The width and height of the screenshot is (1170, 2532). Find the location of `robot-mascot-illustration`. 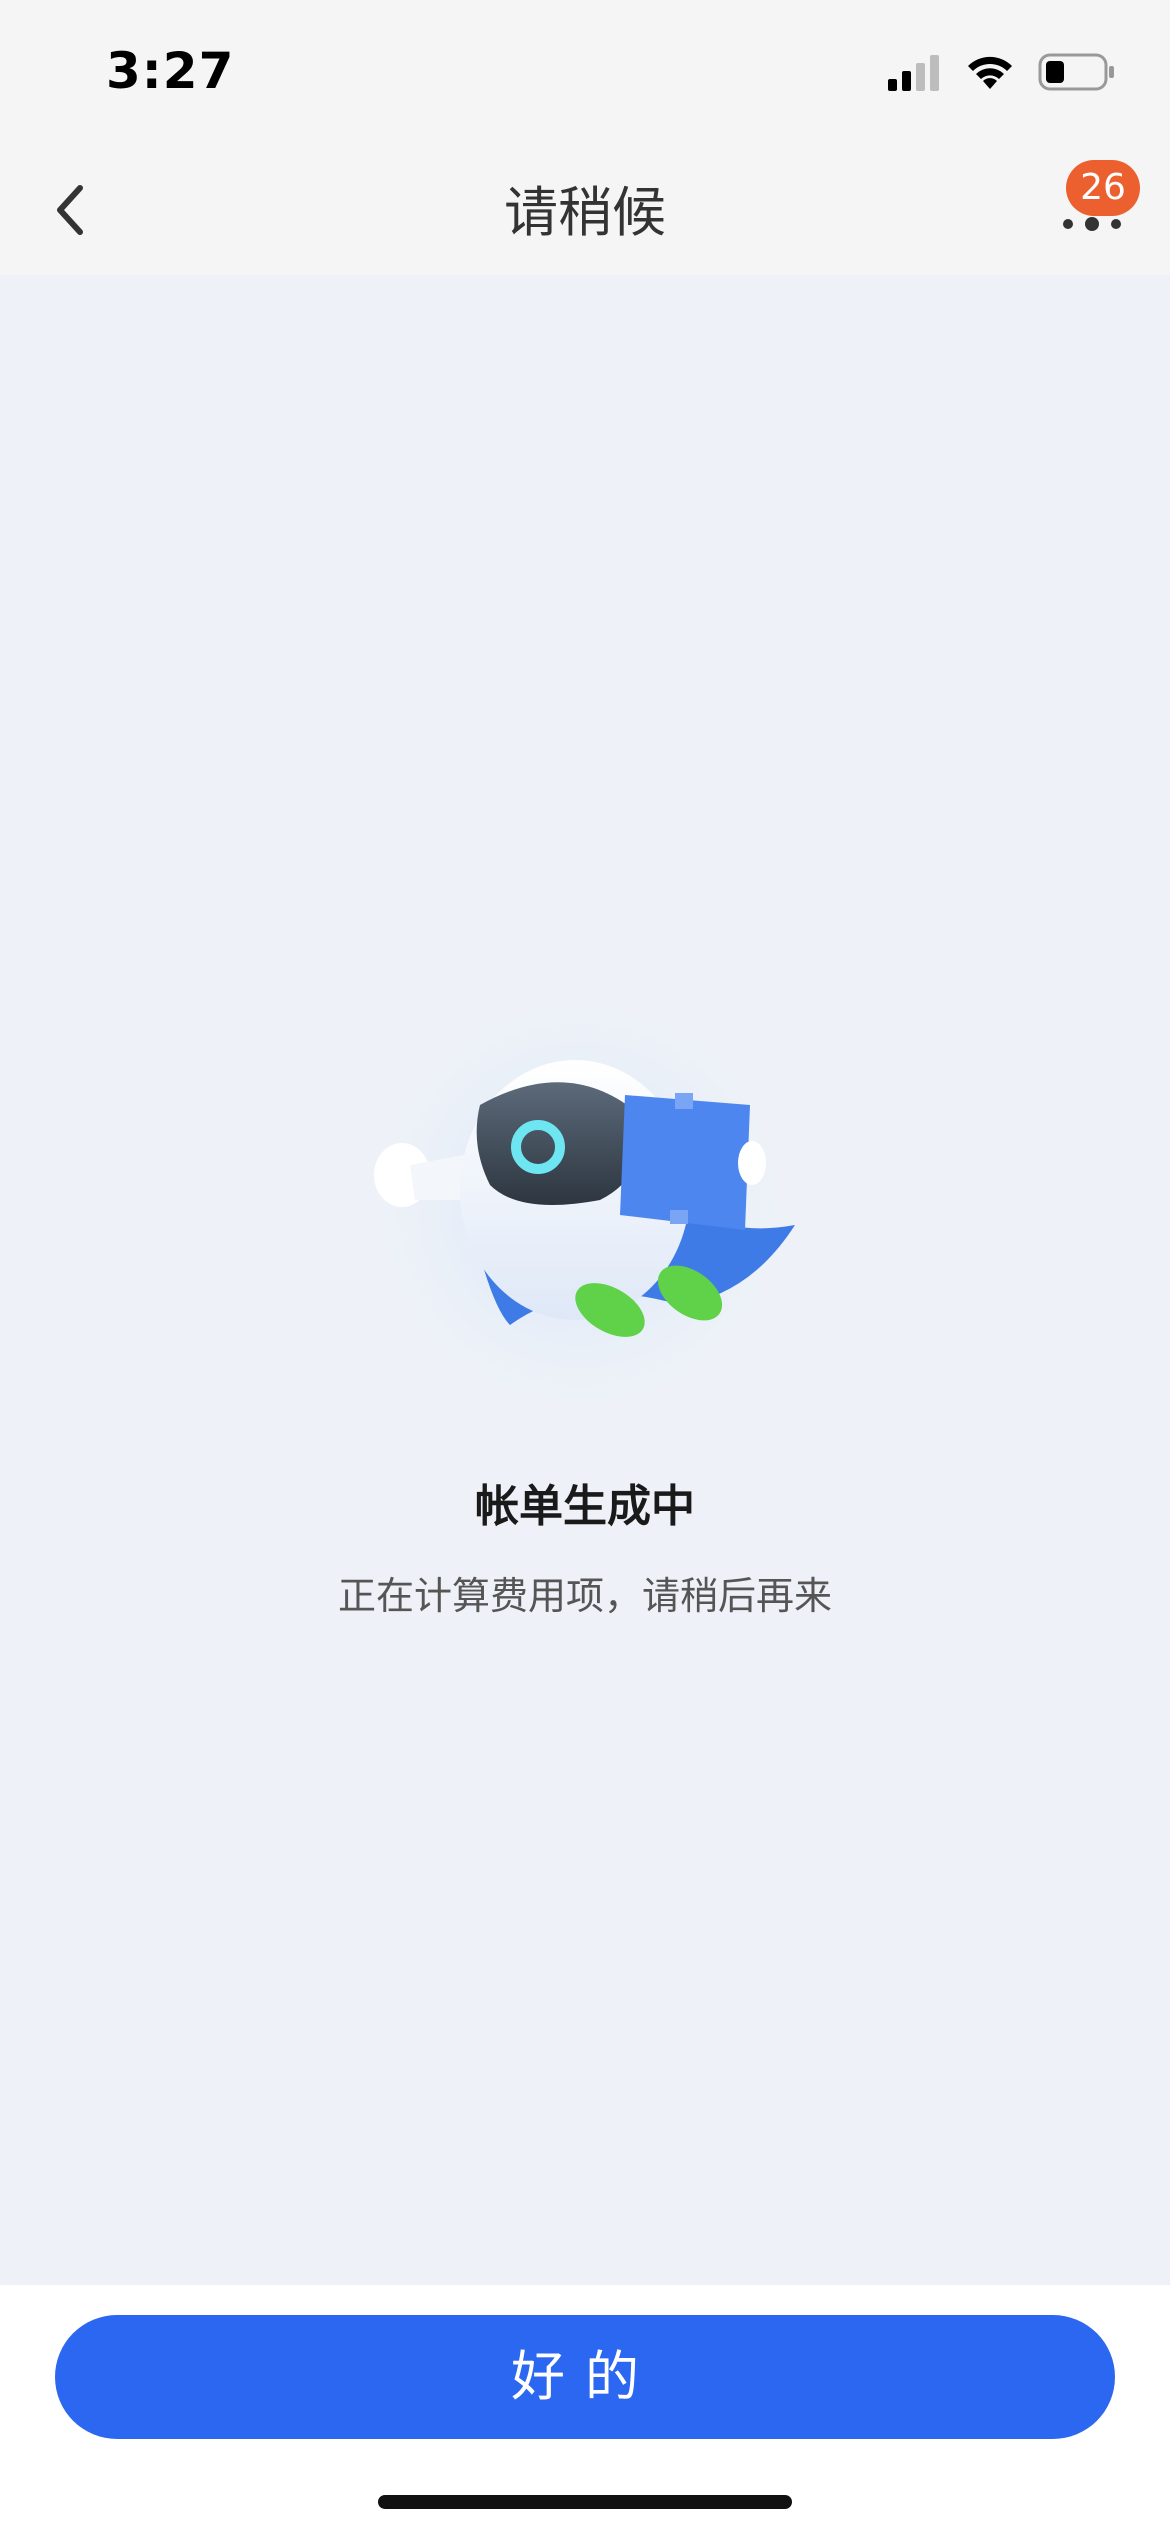

robot-mascot-illustration is located at coordinates (580, 1205).